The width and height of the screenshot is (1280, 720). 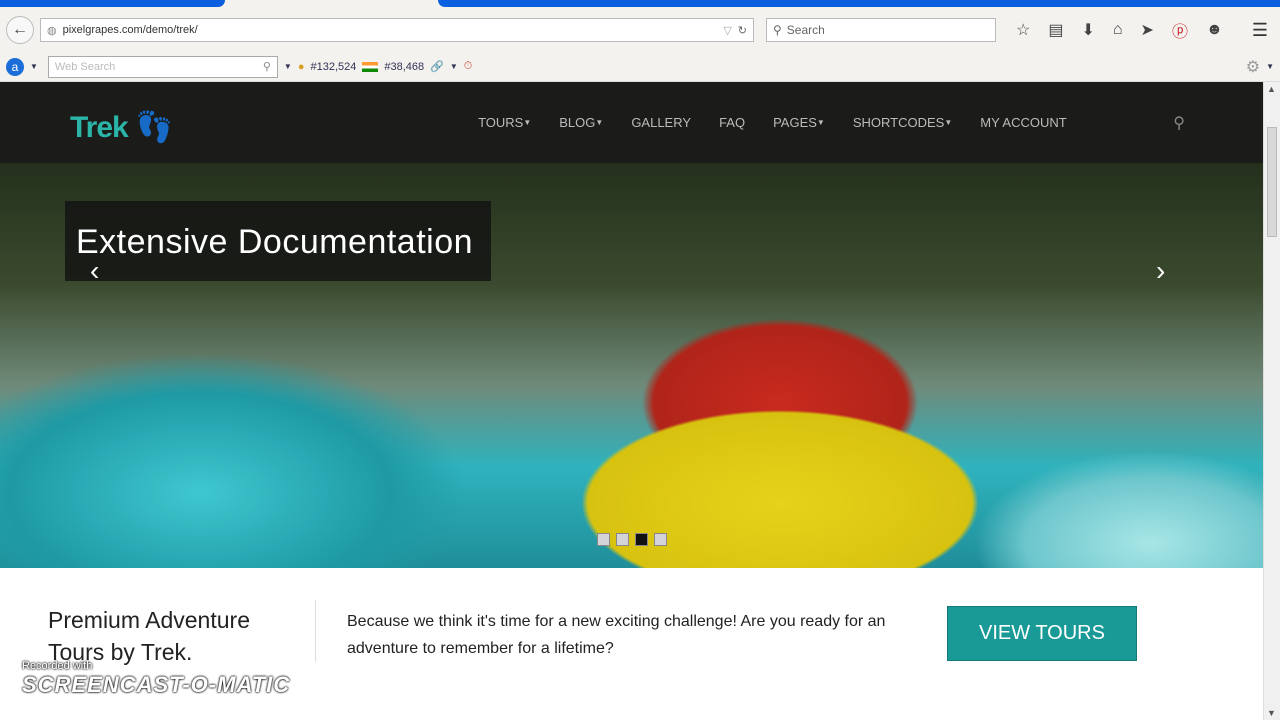 I want to click on star-icon: ☆, so click(x=1023, y=30).